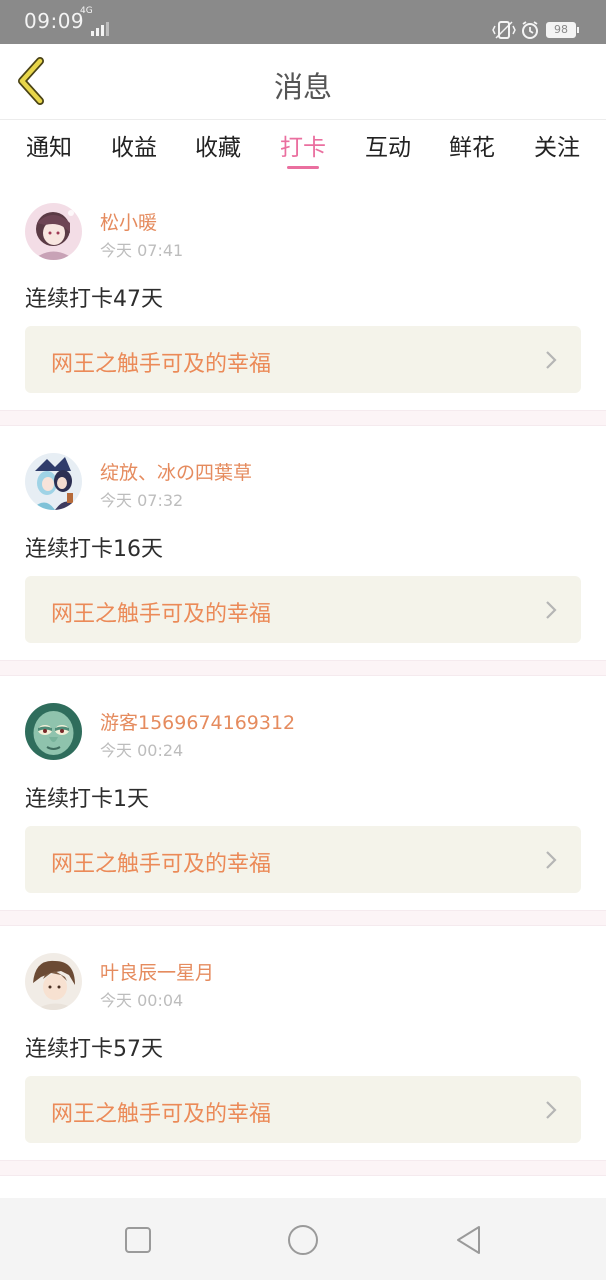 This screenshot has height=1280, width=606. What do you see at coordinates (49, 145) in the screenshot?
I see `tab-notifications: 通知` at bounding box center [49, 145].